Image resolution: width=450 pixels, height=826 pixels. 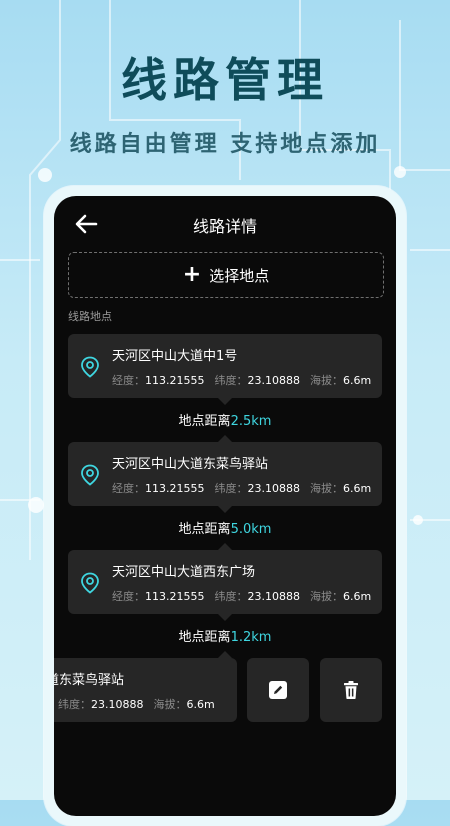 What do you see at coordinates (225, 529) in the screenshot?
I see `distance-label-2: 地点距离5.0km` at bounding box center [225, 529].